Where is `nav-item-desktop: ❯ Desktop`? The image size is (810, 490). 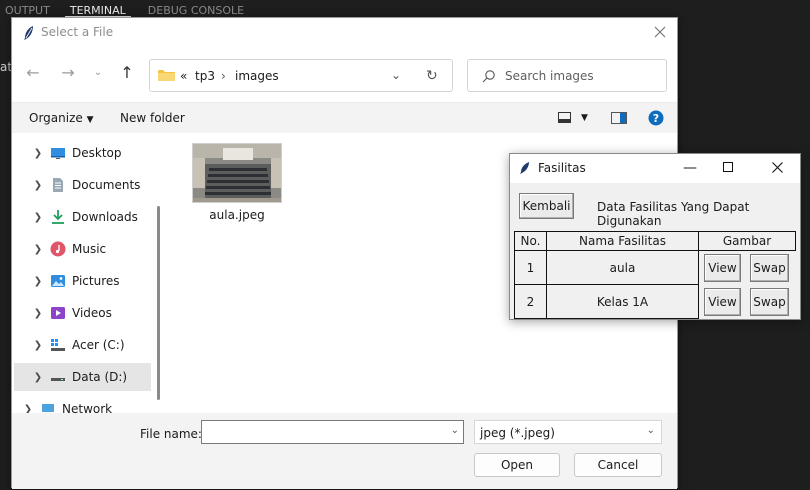
nav-item-desktop: ❯ Desktop is located at coordinates (82, 153).